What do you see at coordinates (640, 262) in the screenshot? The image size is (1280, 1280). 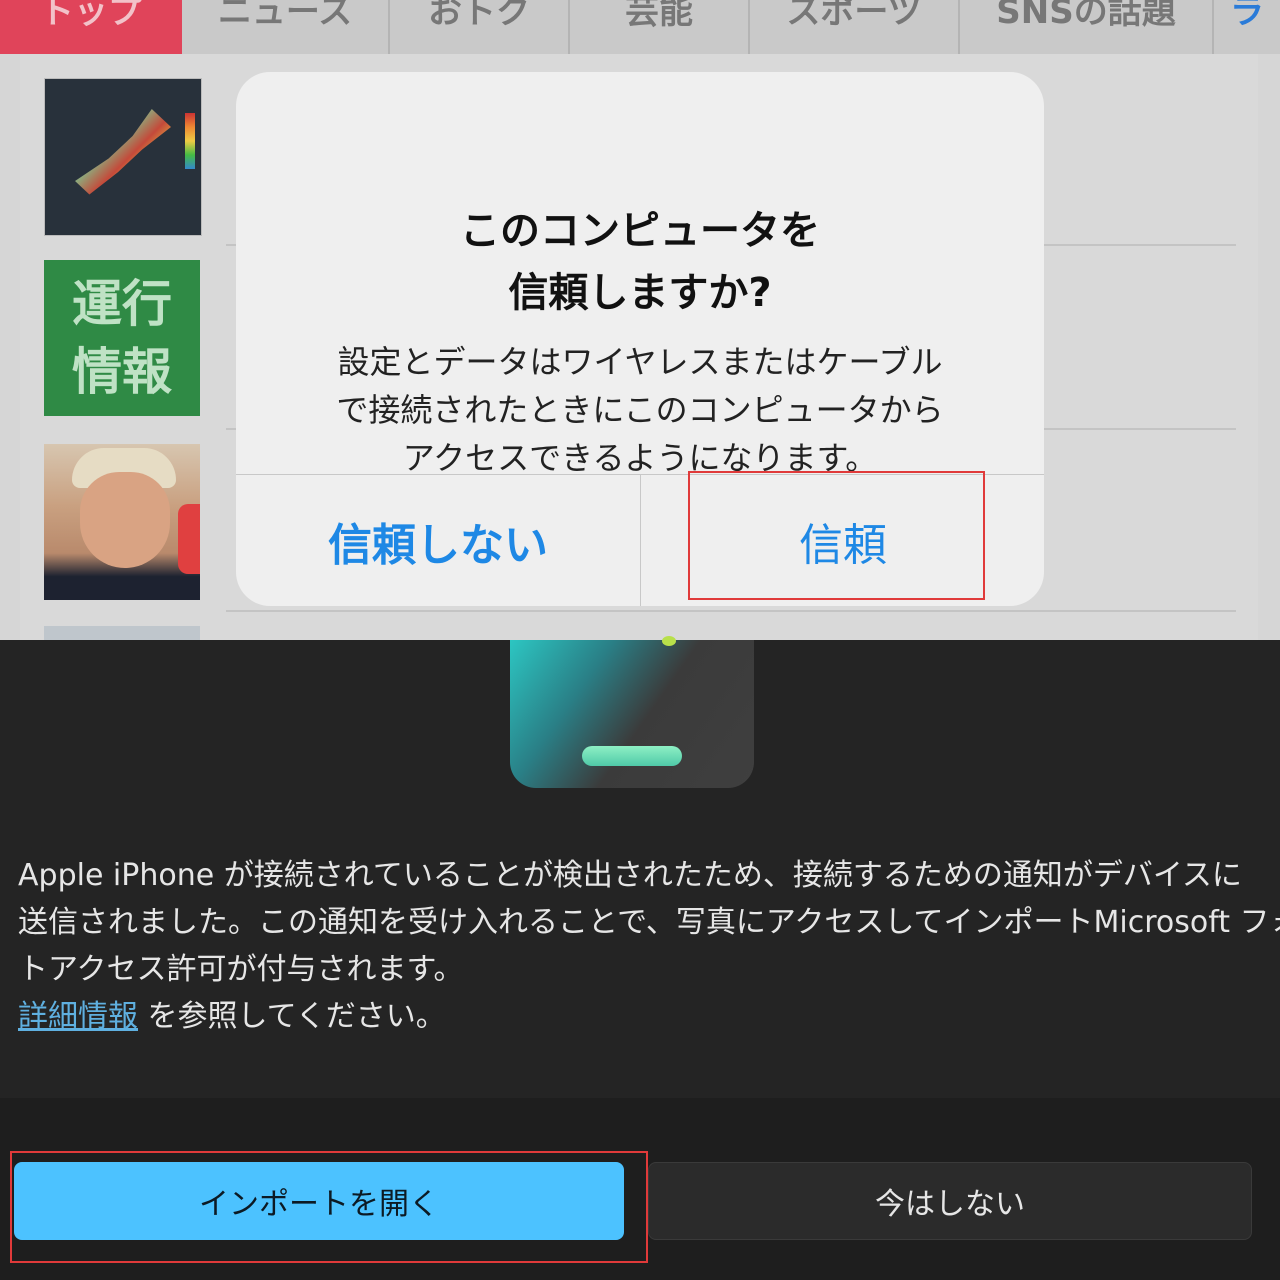 I see `alert-title: このコンピュータを 信頼しますか?` at bounding box center [640, 262].